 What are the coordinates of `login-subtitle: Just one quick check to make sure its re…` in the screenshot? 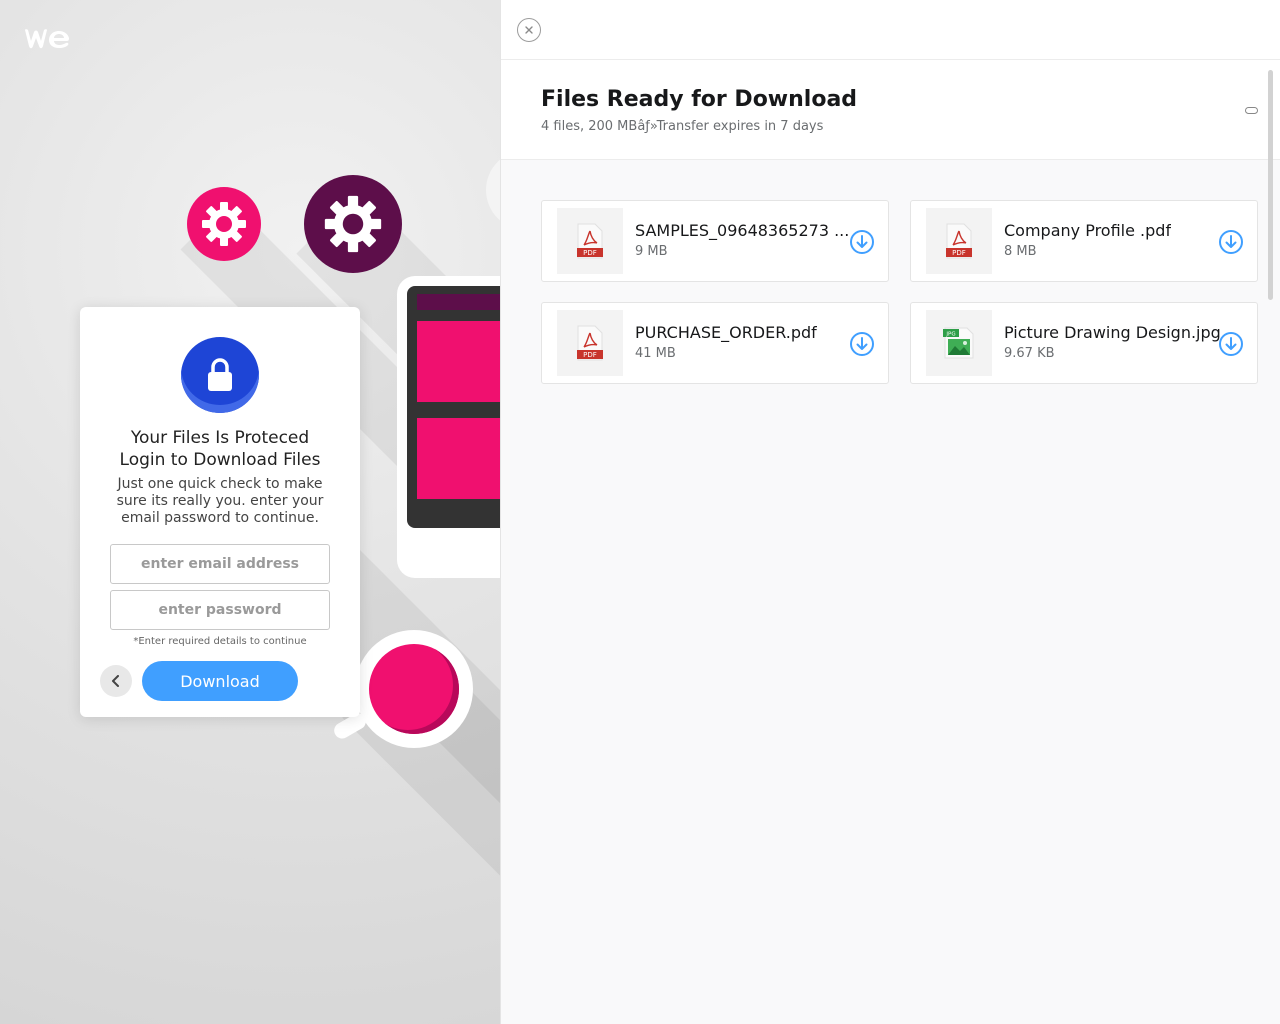 It's located at (220, 501).